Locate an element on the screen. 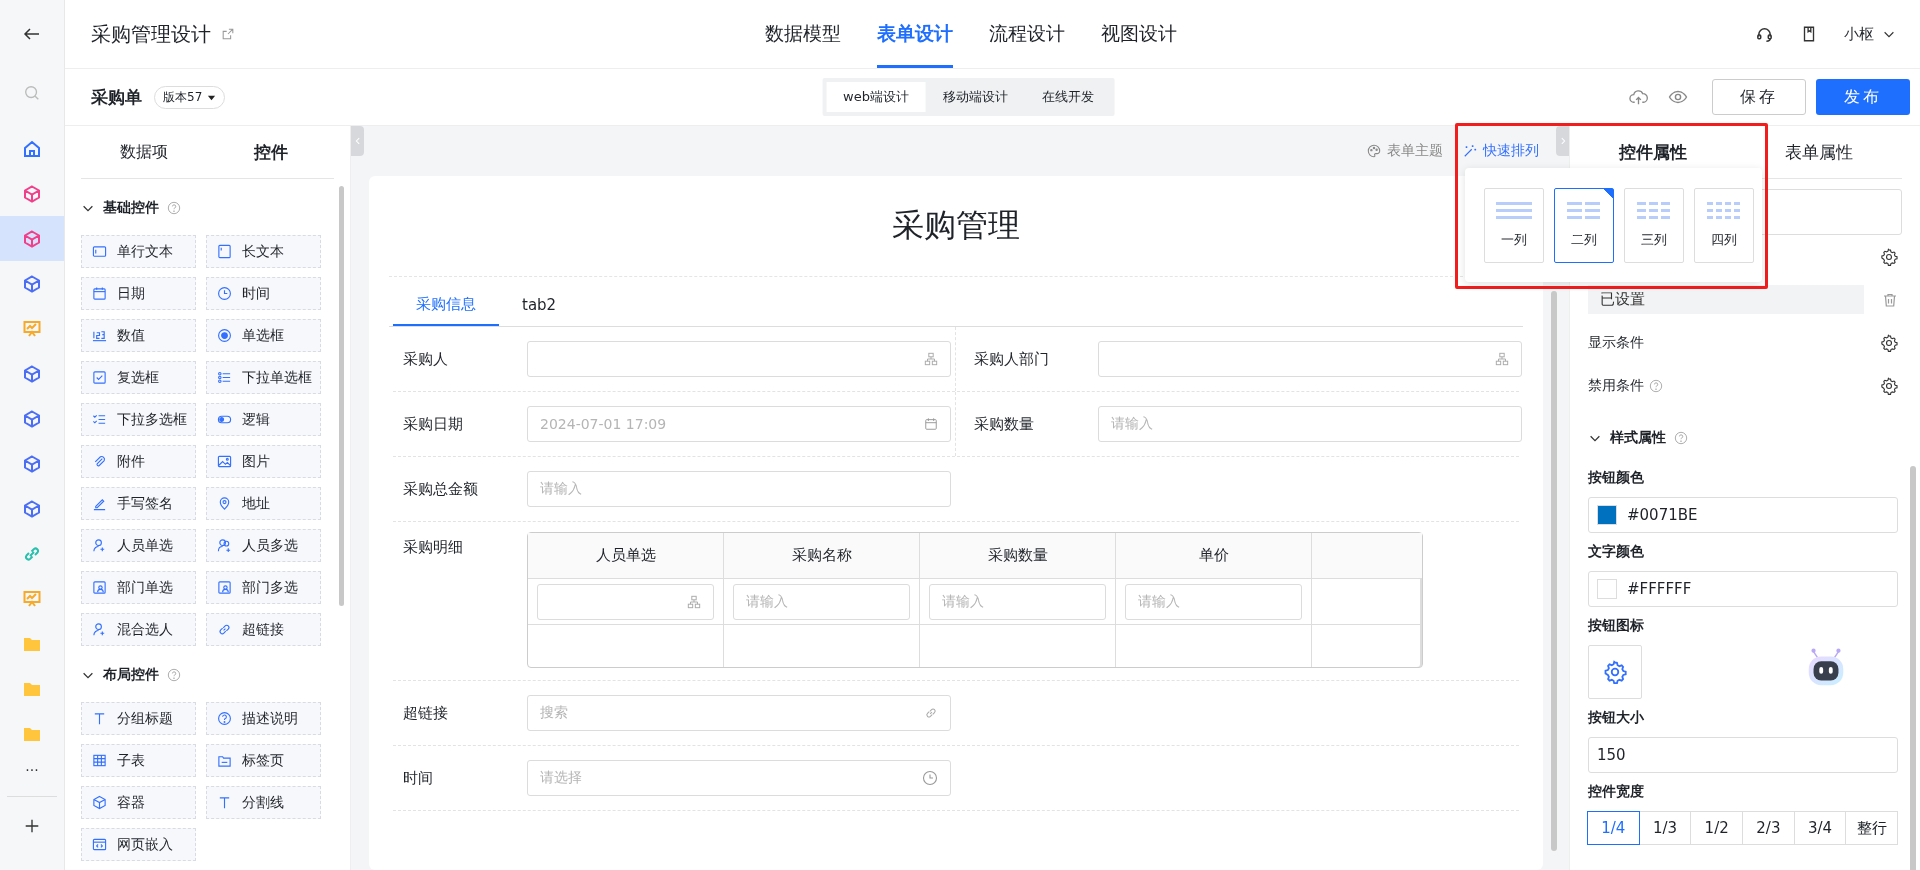 The width and height of the screenshot is (1920, 870). quick-arrange-button: 快速排列 is located at coordinates (1501, 151).